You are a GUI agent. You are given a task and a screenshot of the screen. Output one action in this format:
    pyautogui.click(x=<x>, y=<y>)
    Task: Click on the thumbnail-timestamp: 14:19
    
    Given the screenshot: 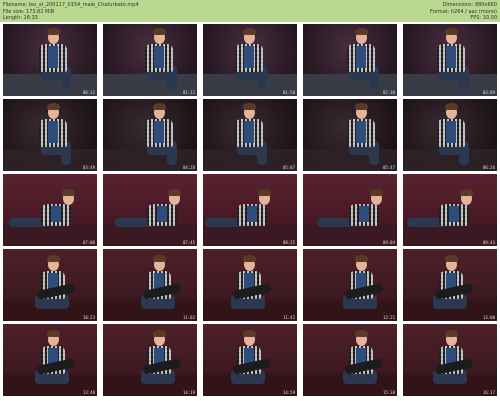 What is the action you would take?
    pyautogui.click(x=188, y=392)
    